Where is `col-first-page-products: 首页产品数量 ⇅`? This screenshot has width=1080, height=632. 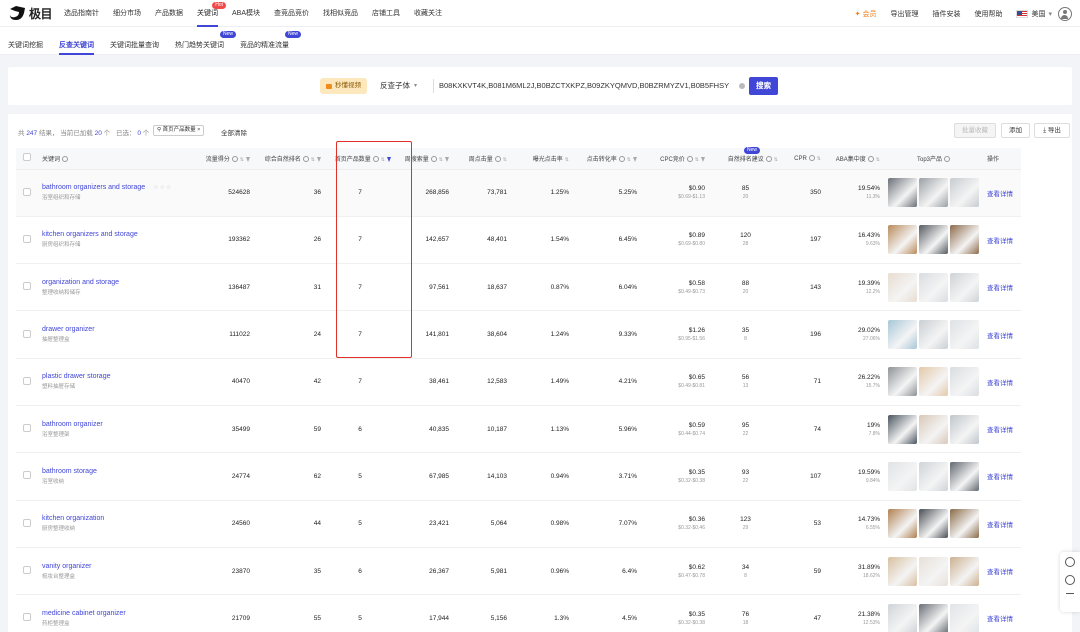 col-first-page-products: 首页产品数量 ⇅ is located at coordinates (360, 159).